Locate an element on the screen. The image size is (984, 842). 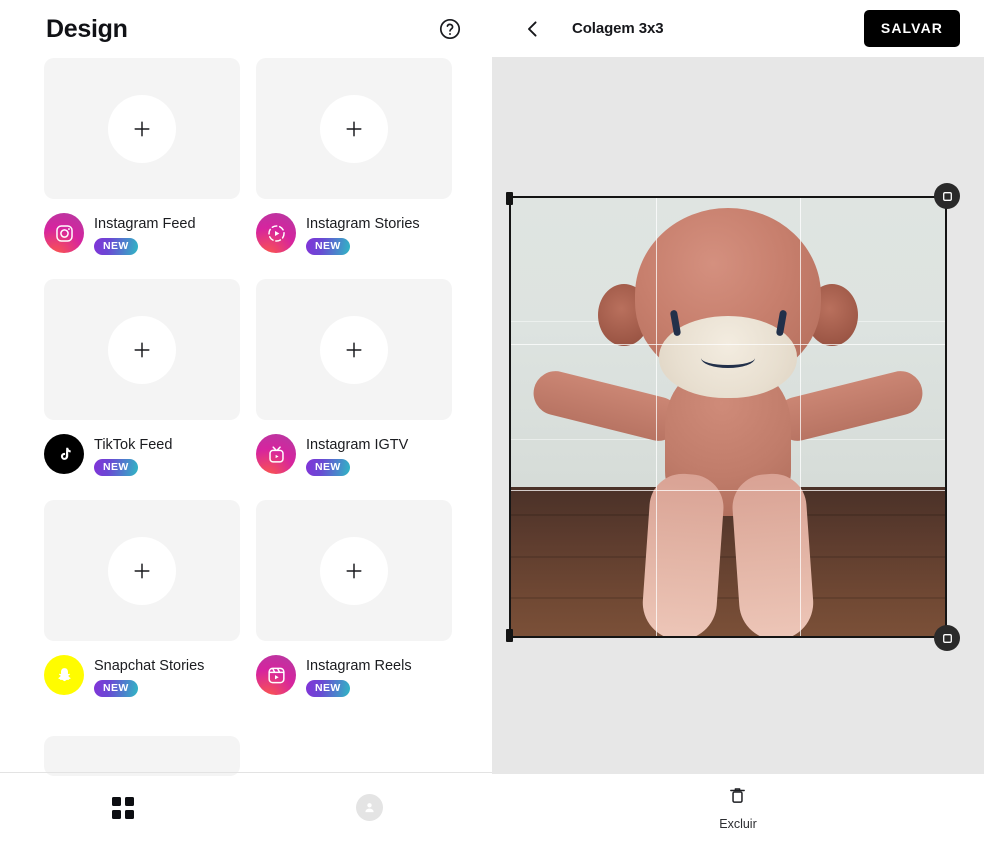
help-circle-icon is located at coordinates (450, 29).